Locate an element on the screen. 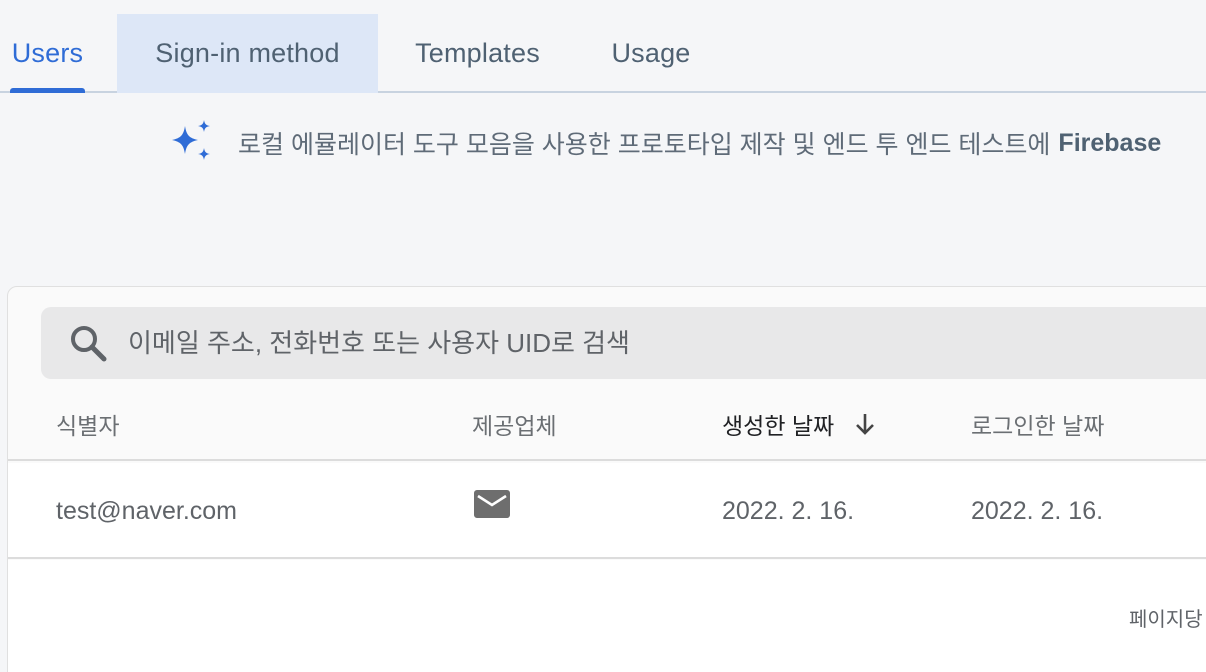  signed-in-date-value: 2022. 2. 16. is located at coordinates (1037, 510).